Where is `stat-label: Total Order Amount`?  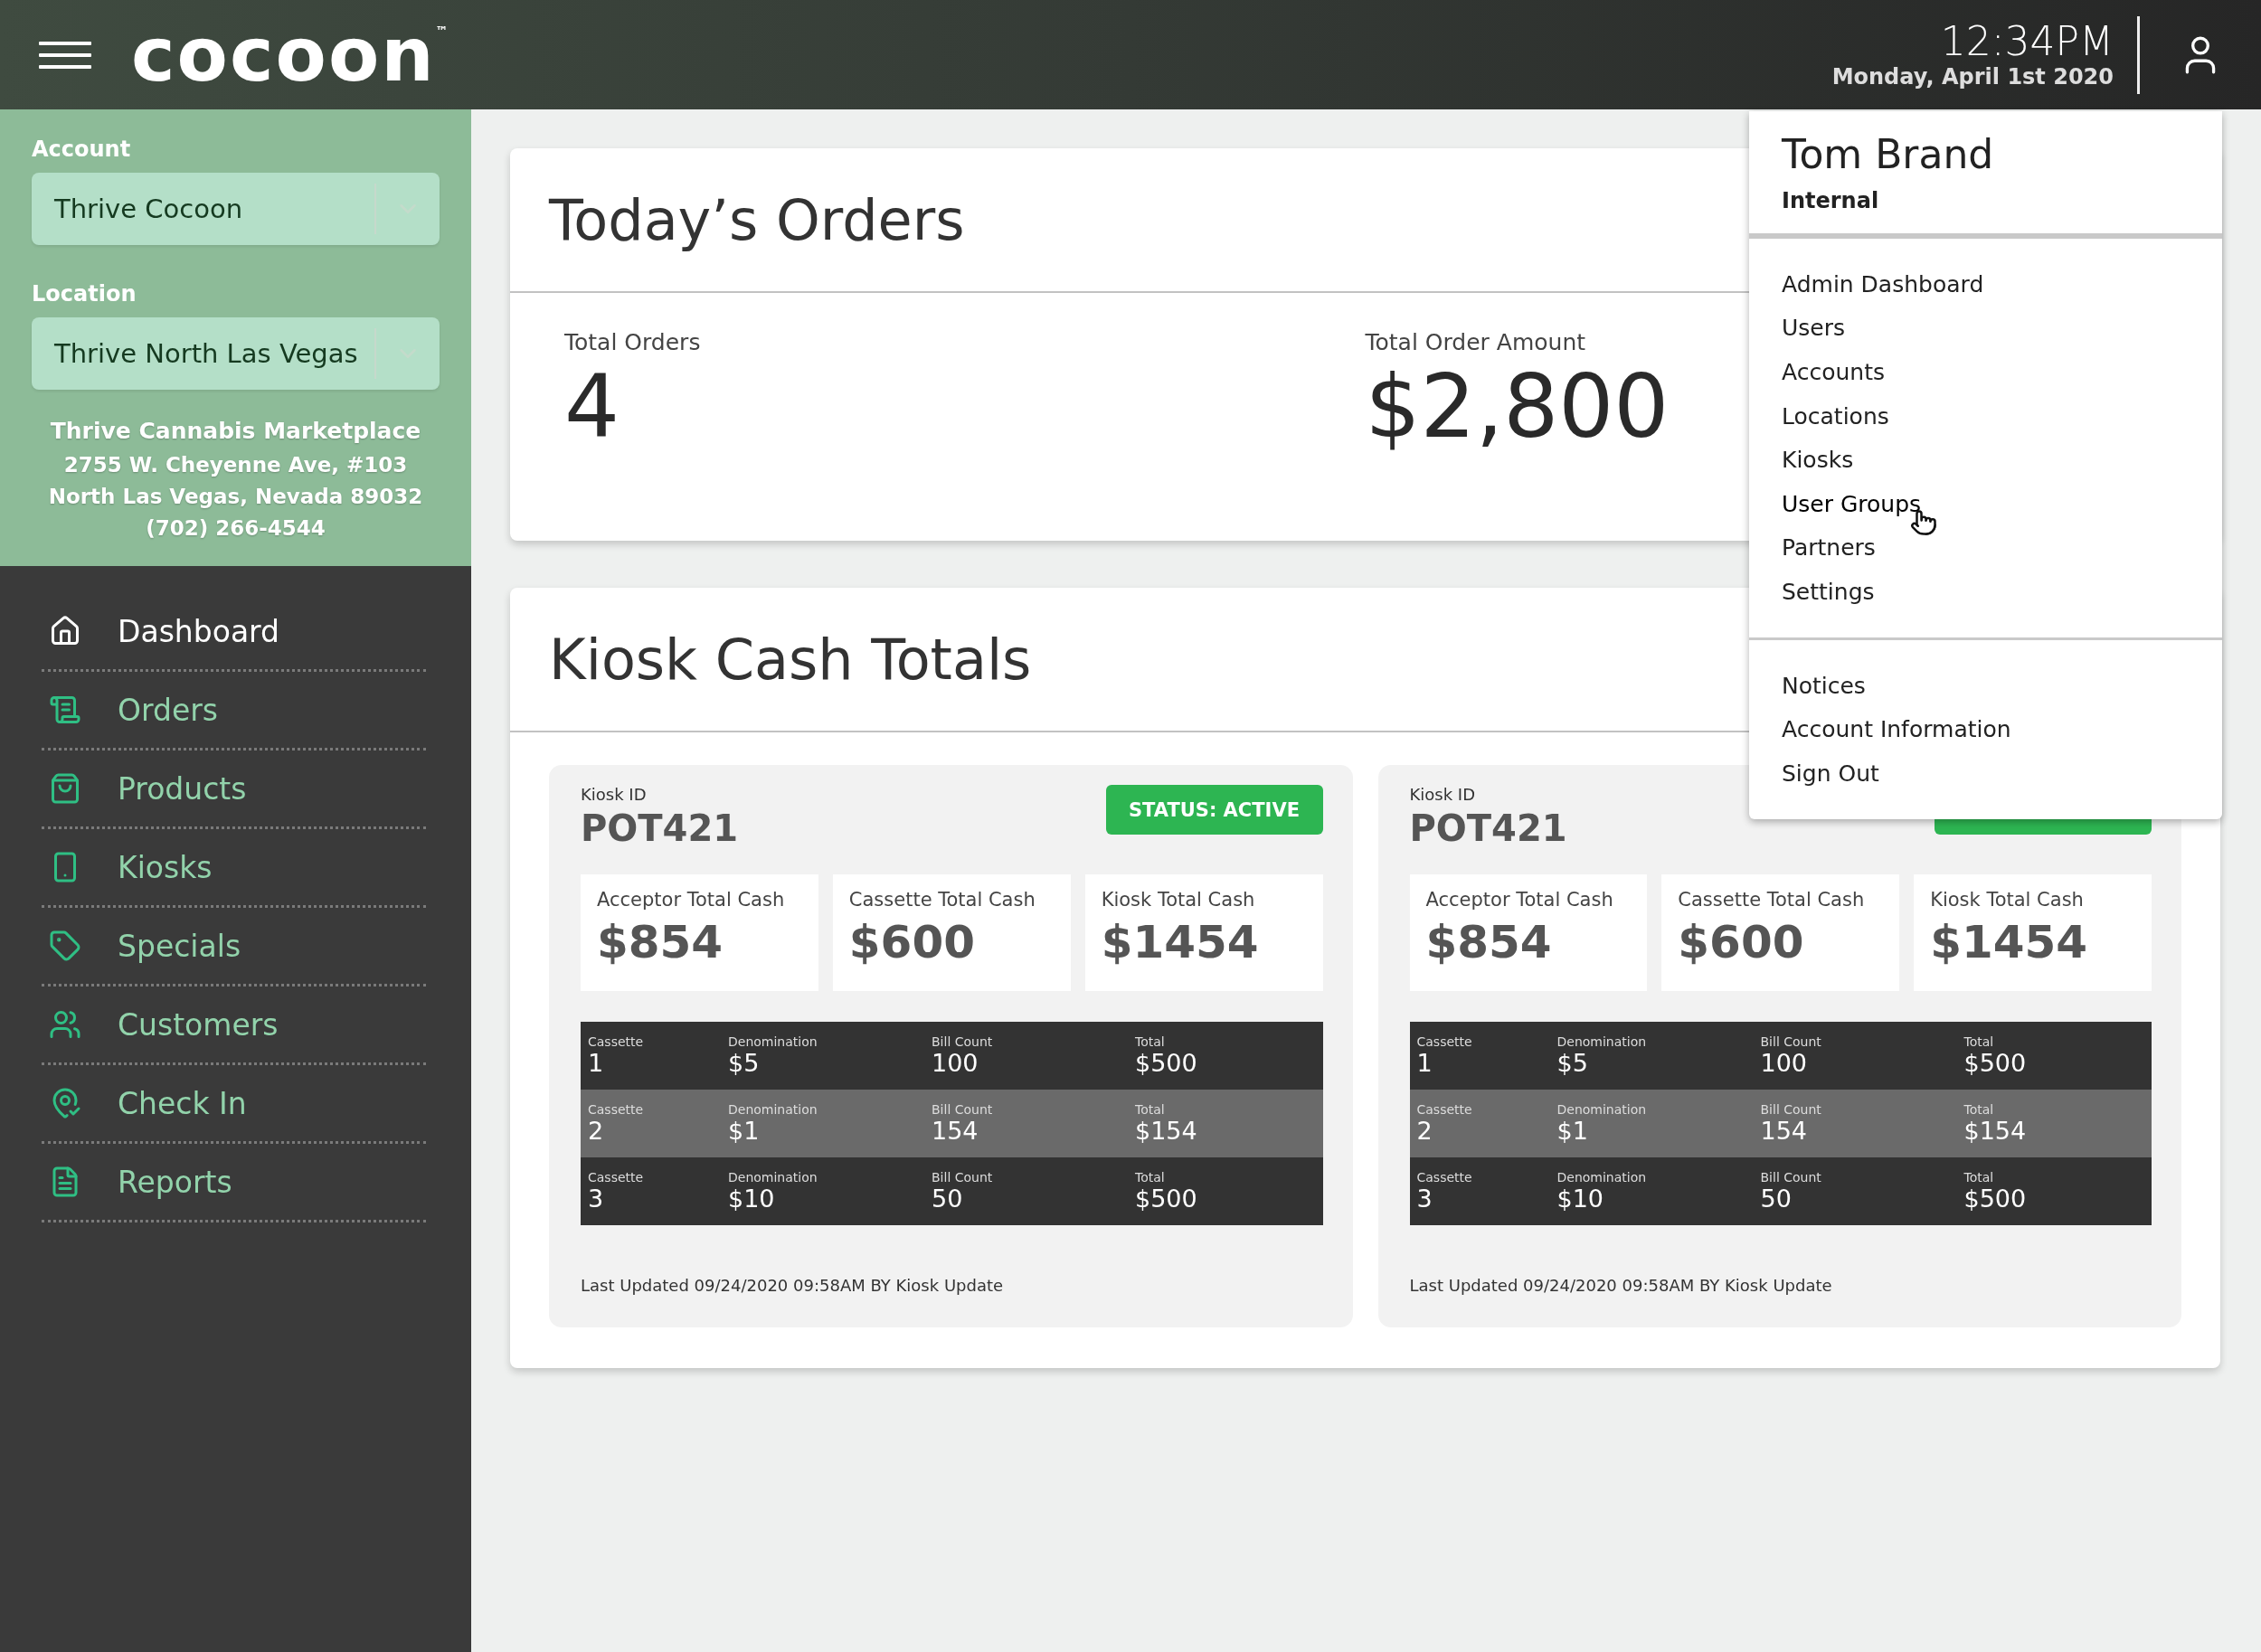 stat-label: Total Order Amount is located at coordinates (1476, 342).